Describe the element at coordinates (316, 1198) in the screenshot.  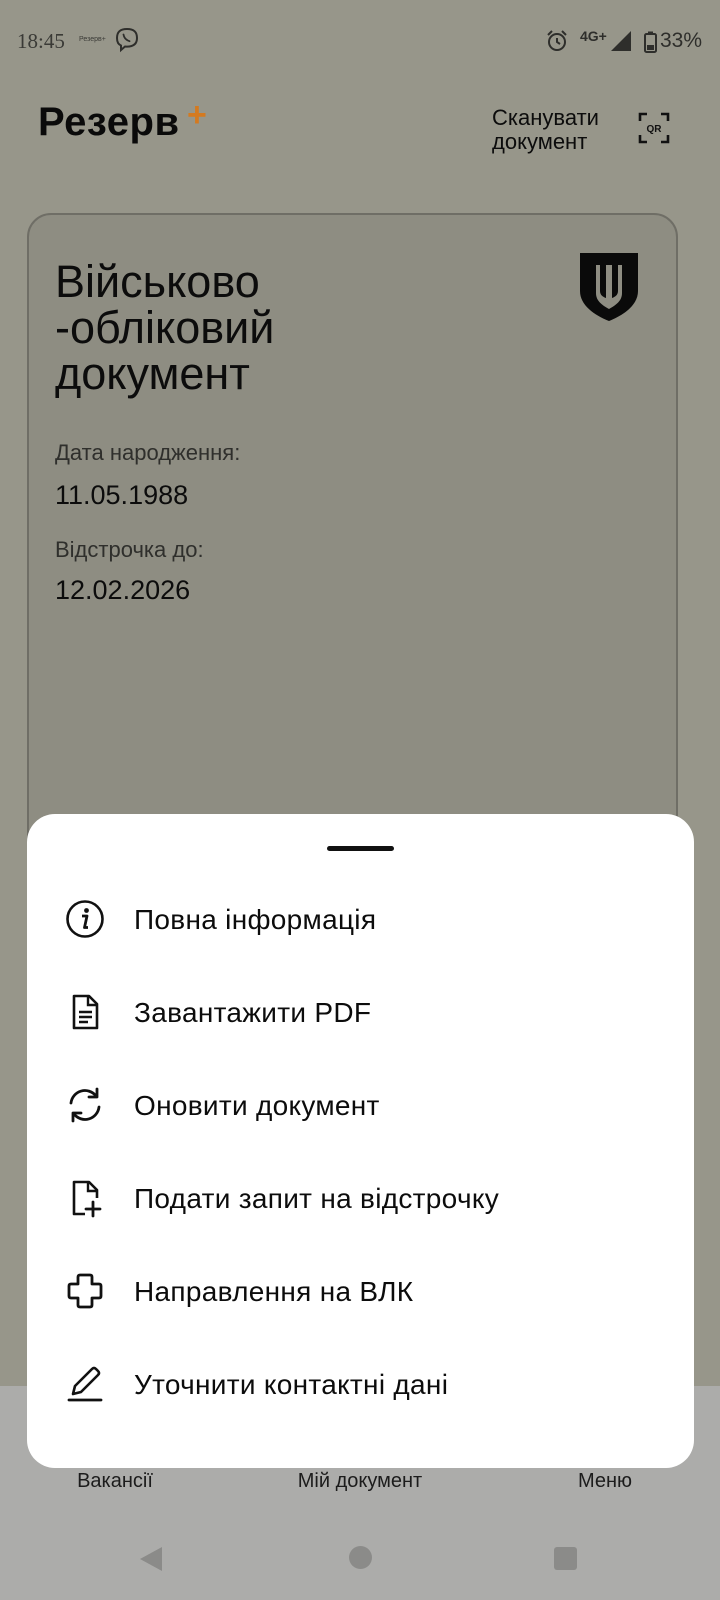
I see `menu-item-label: Подати запит на відстрочку` at that location.